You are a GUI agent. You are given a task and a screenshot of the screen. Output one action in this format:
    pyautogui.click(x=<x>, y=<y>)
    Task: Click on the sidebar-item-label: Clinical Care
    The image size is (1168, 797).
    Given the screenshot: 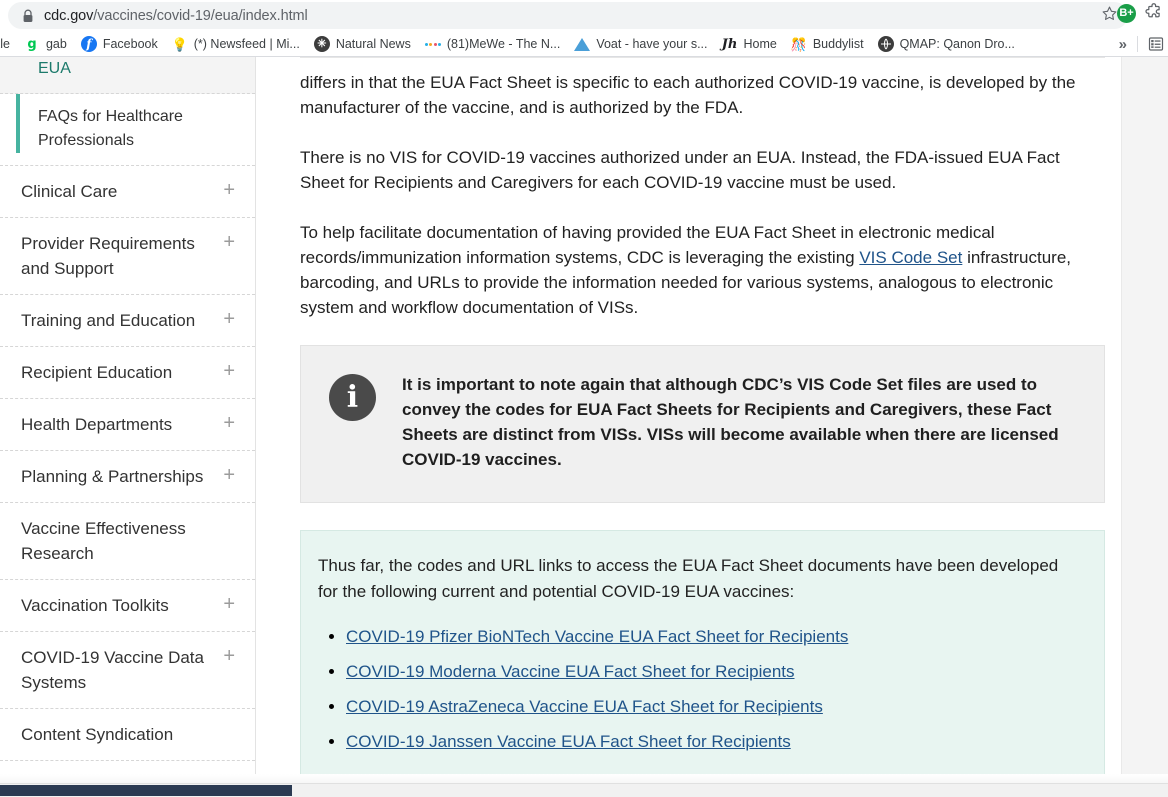 What is the action you would take?
    pyautogui.click(x=69, y=191)
    